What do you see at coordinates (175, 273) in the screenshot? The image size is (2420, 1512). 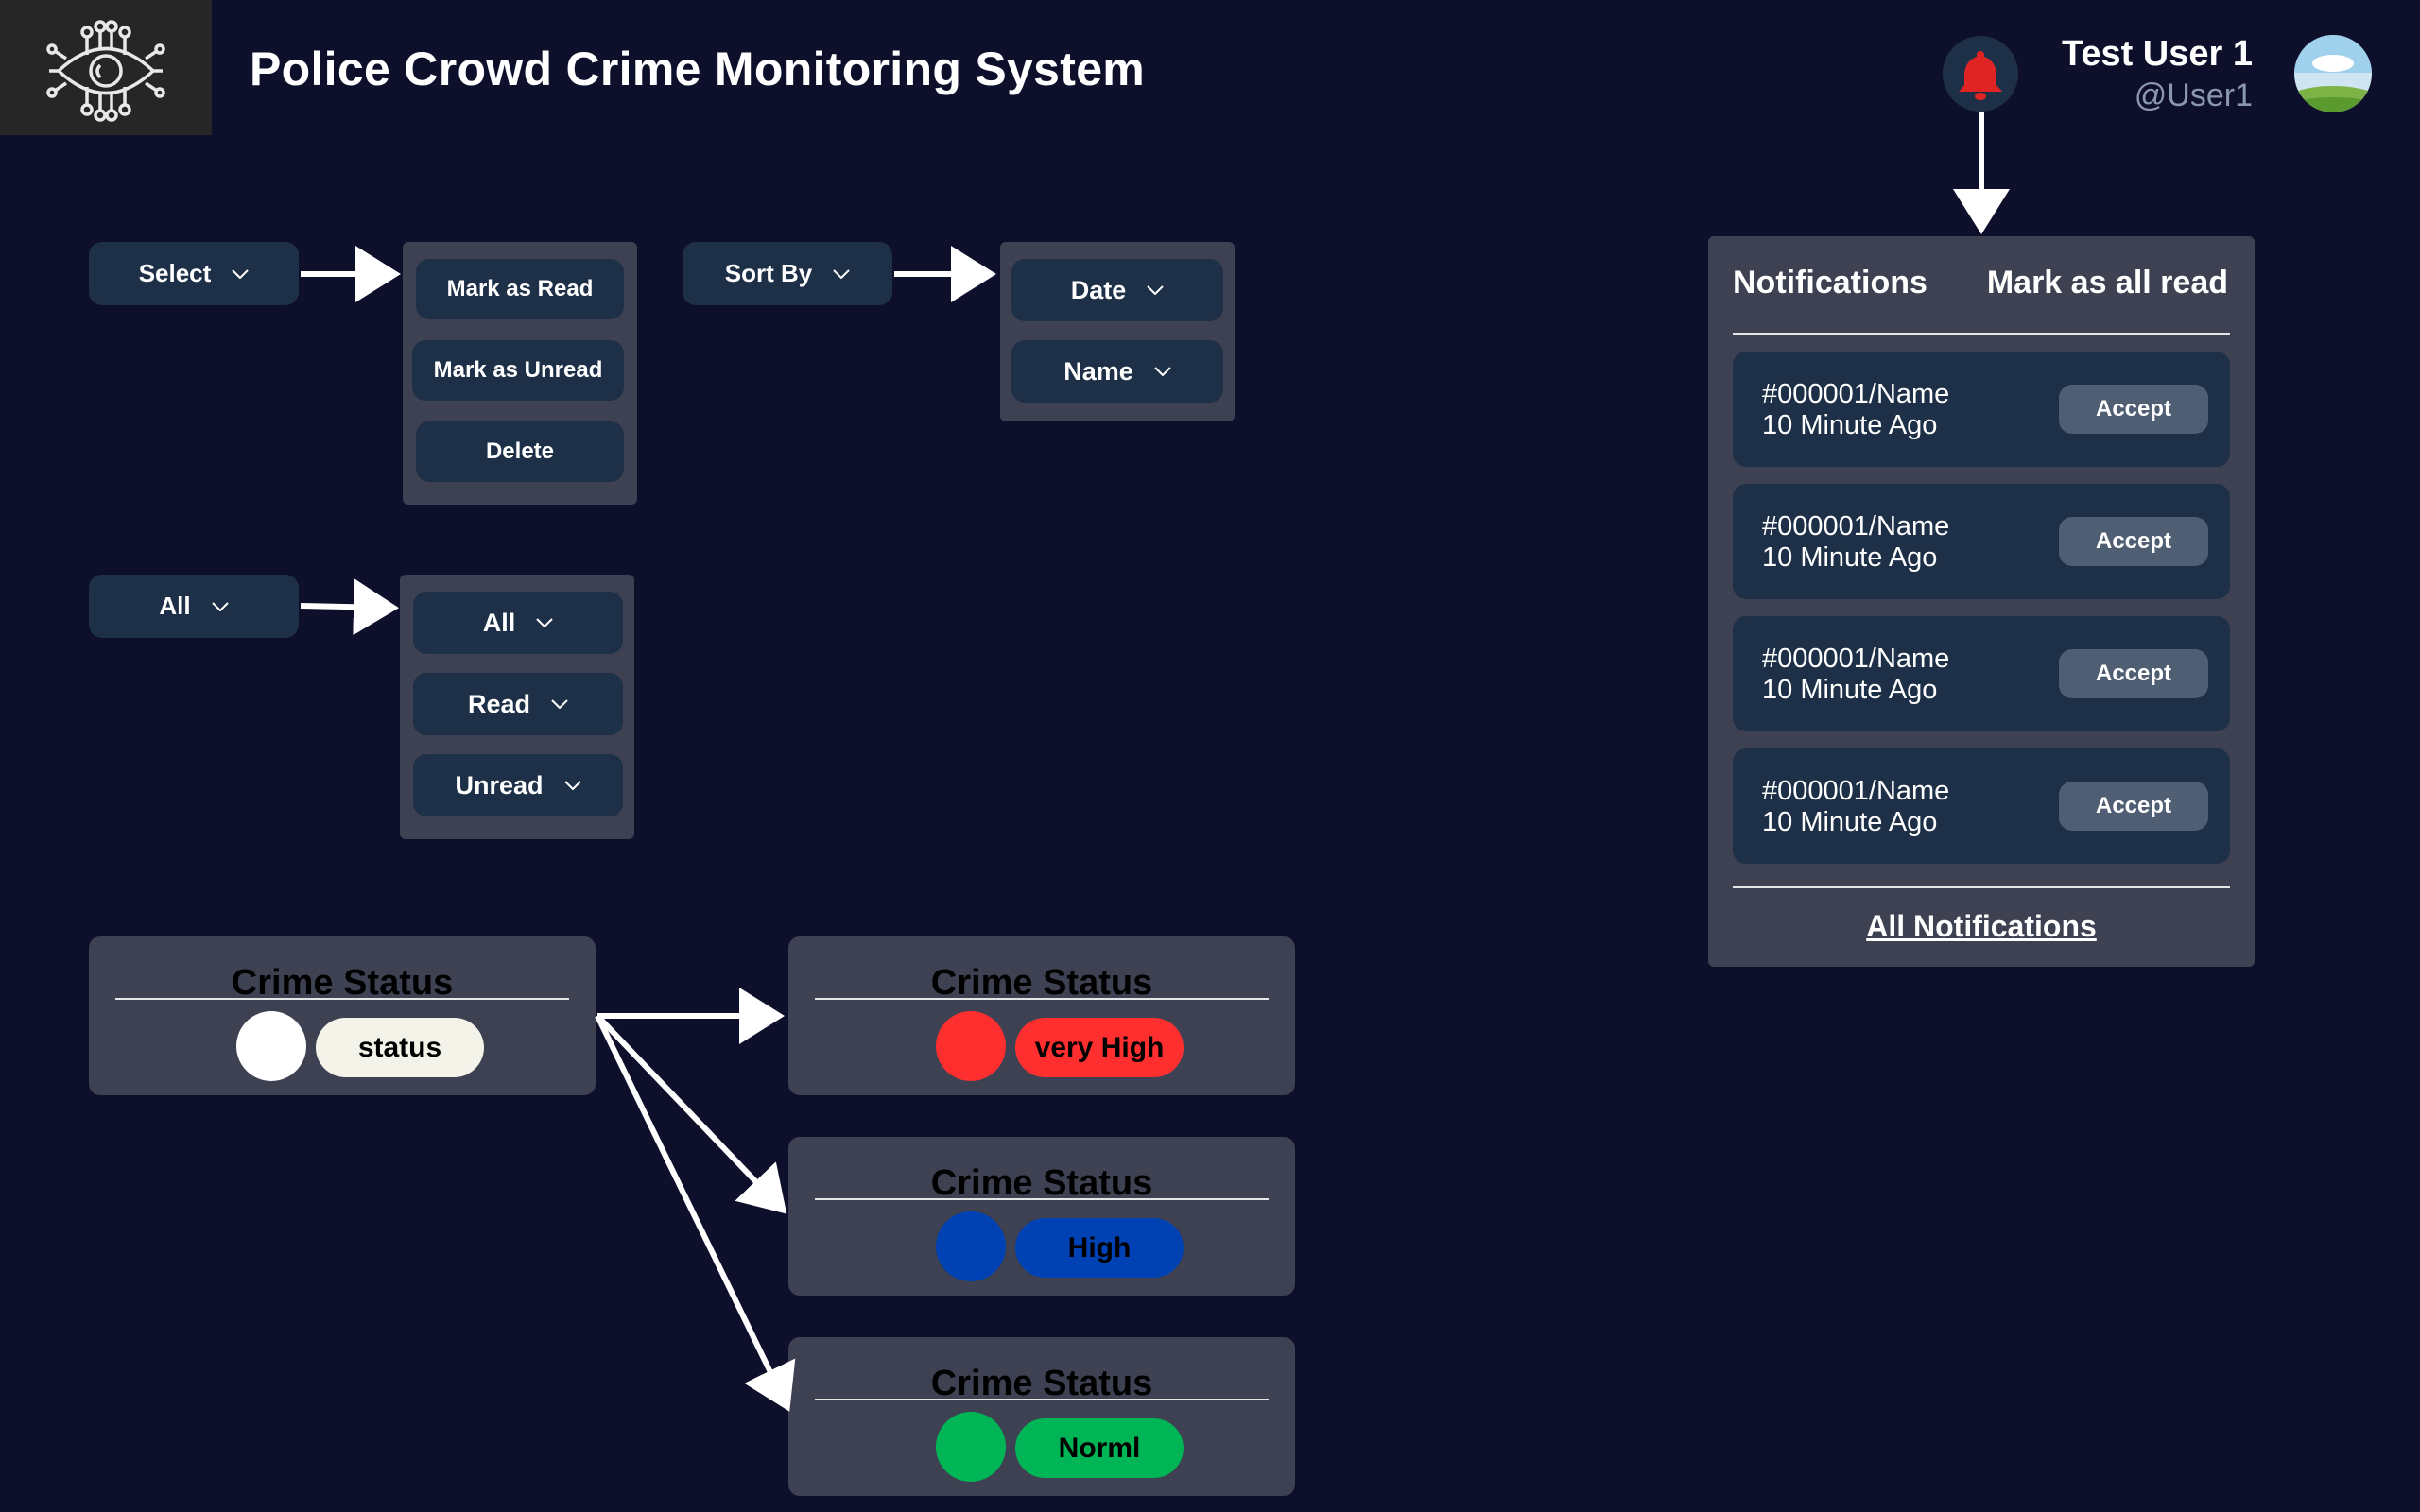 I see `select-dropdown-label: Select` at bounding box center [175, 273].